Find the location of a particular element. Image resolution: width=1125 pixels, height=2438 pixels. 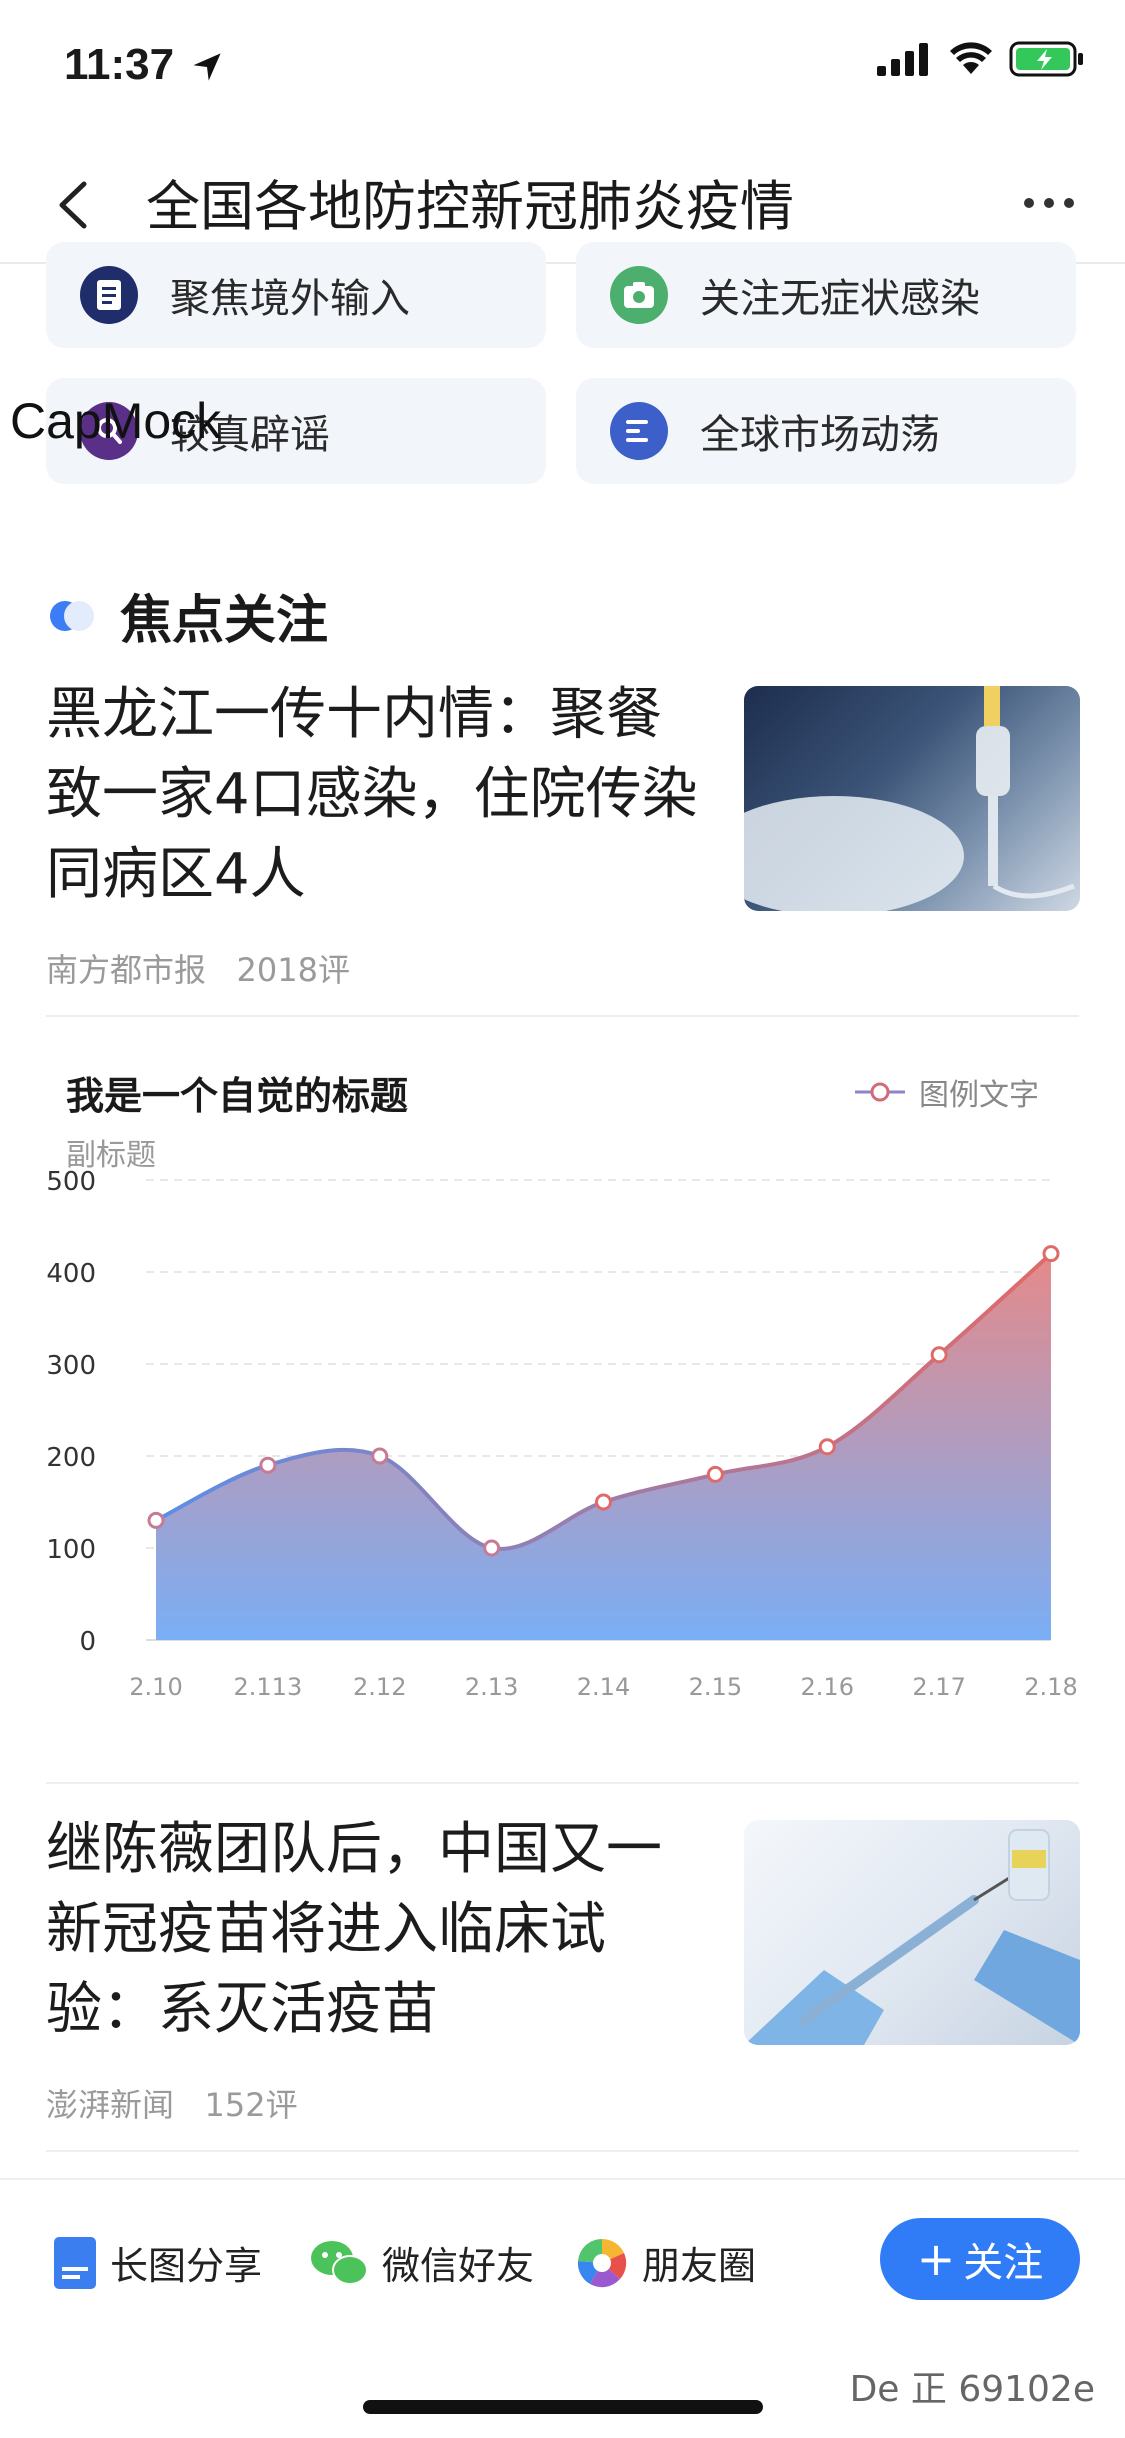

share-long-image-button: 长图分享 is located at coordinates (158, 2262).